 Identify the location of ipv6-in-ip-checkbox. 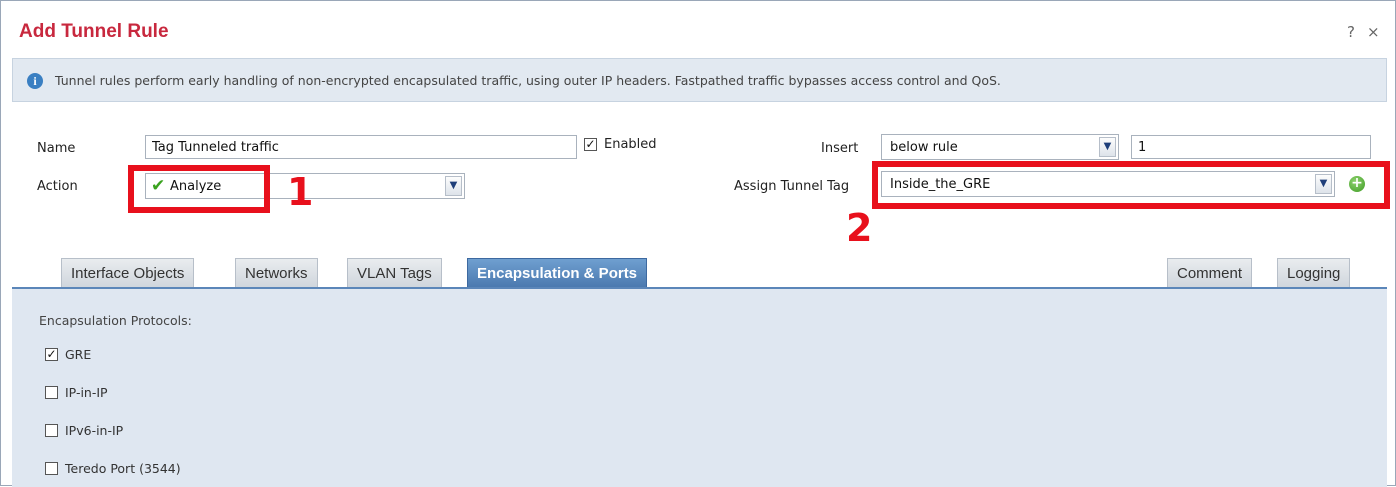
(51, 430).